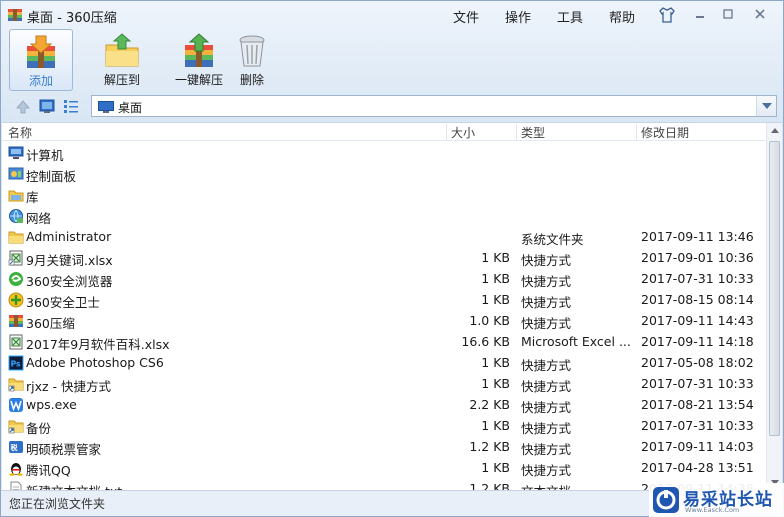 The image size is (784, 517). What do you see at coordinates (489, 320) in the screenshot?
I see `file-size: 1.0 KB` at bounding box center [489, 320].